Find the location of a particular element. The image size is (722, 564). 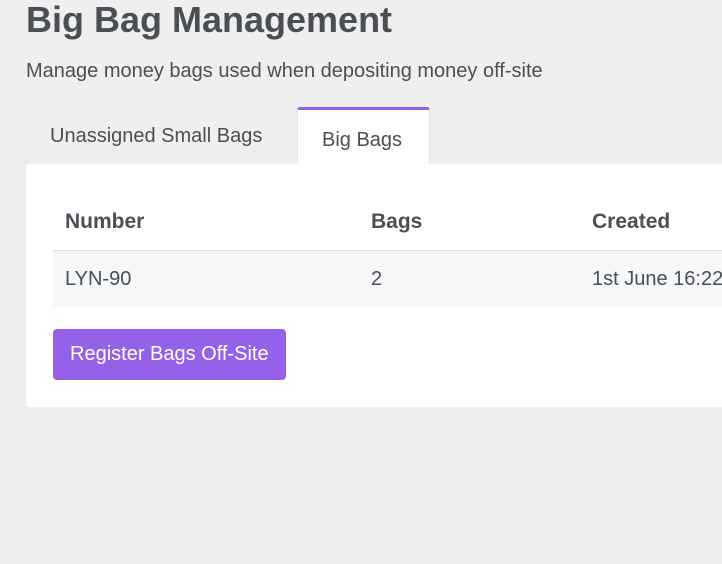

table-header-row: Number Bags Created is located at coordinates (387, 222).